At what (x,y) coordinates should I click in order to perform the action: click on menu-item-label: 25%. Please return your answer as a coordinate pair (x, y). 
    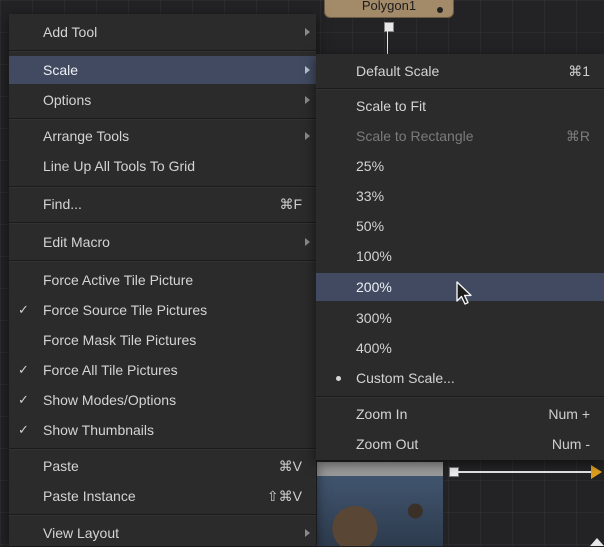
    Looking at the image, I should click on (370, 166).